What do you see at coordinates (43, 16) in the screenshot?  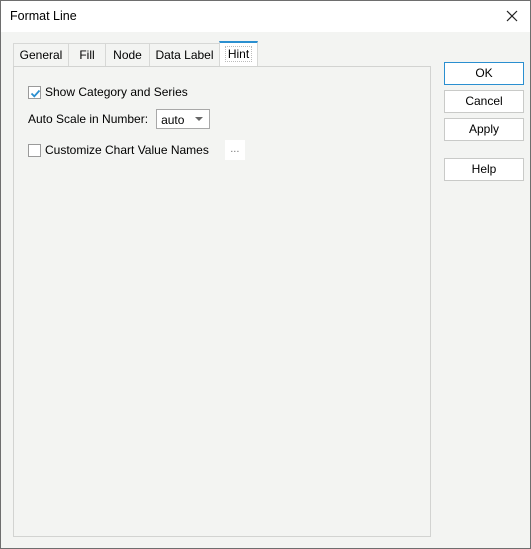 I see `dialog-title: Format Line` at bounding box center [43, 16].